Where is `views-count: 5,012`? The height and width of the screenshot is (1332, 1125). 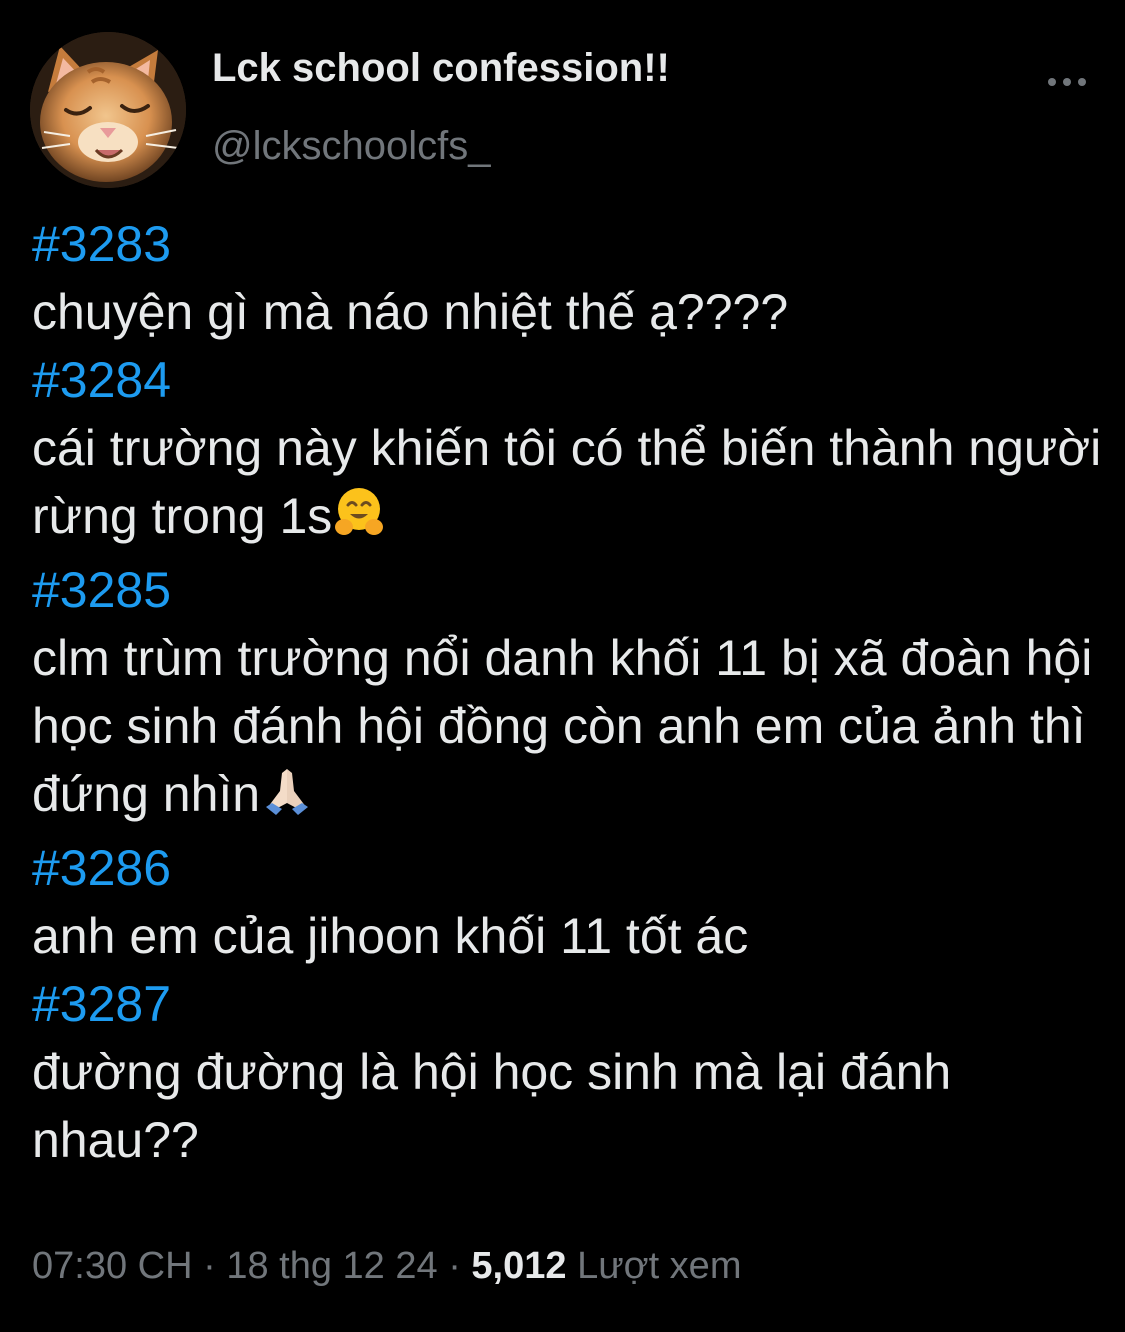 views-count: 5,012 is located at coordinates (519, 1266).